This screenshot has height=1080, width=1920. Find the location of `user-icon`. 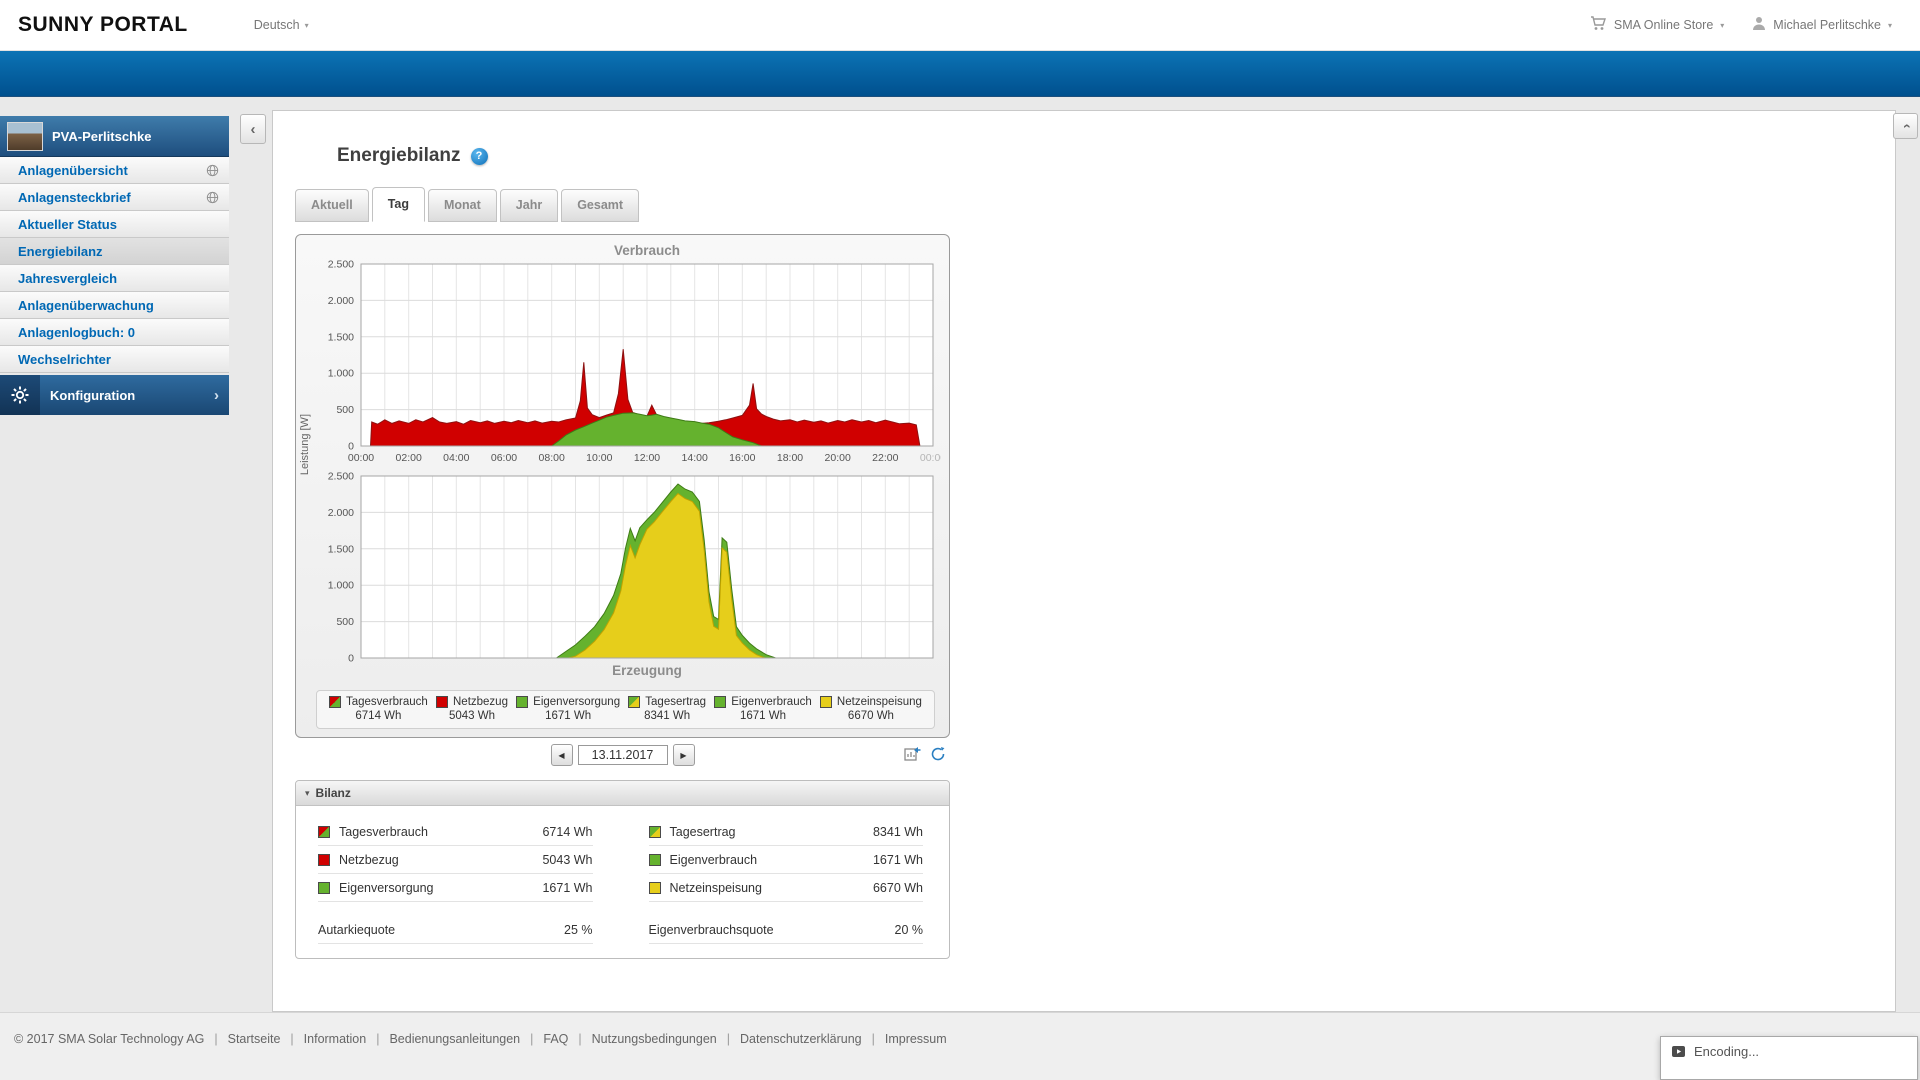

user-icon is located at coordinates (1759, 25).